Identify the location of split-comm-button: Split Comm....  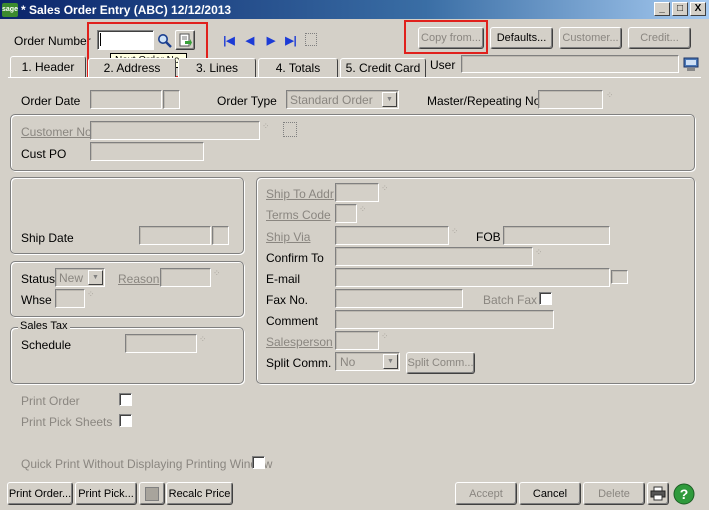
(440, 363).